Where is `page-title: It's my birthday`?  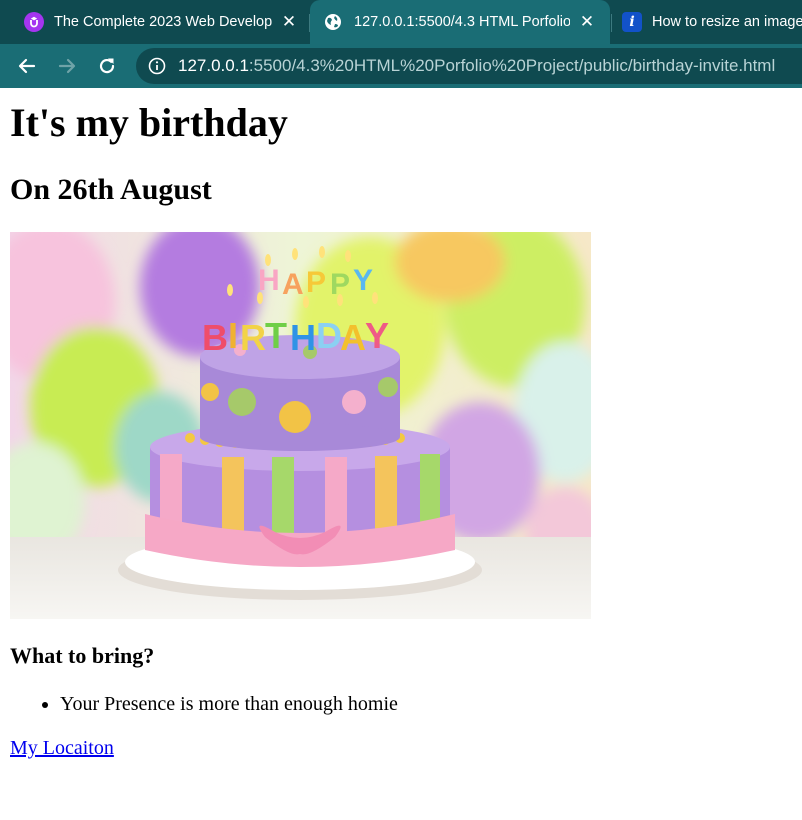
page-title: It's my birthday is located at coordinates (149, 122).